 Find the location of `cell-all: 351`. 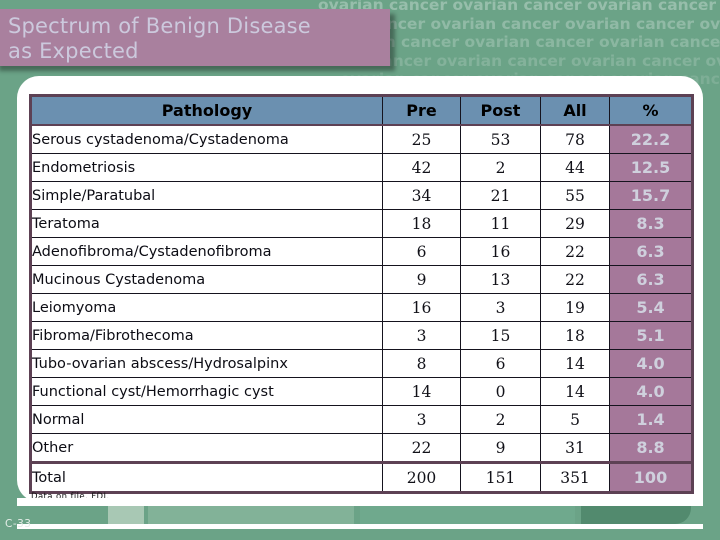

cell-all: 351 is located at coordinates (575, 477).